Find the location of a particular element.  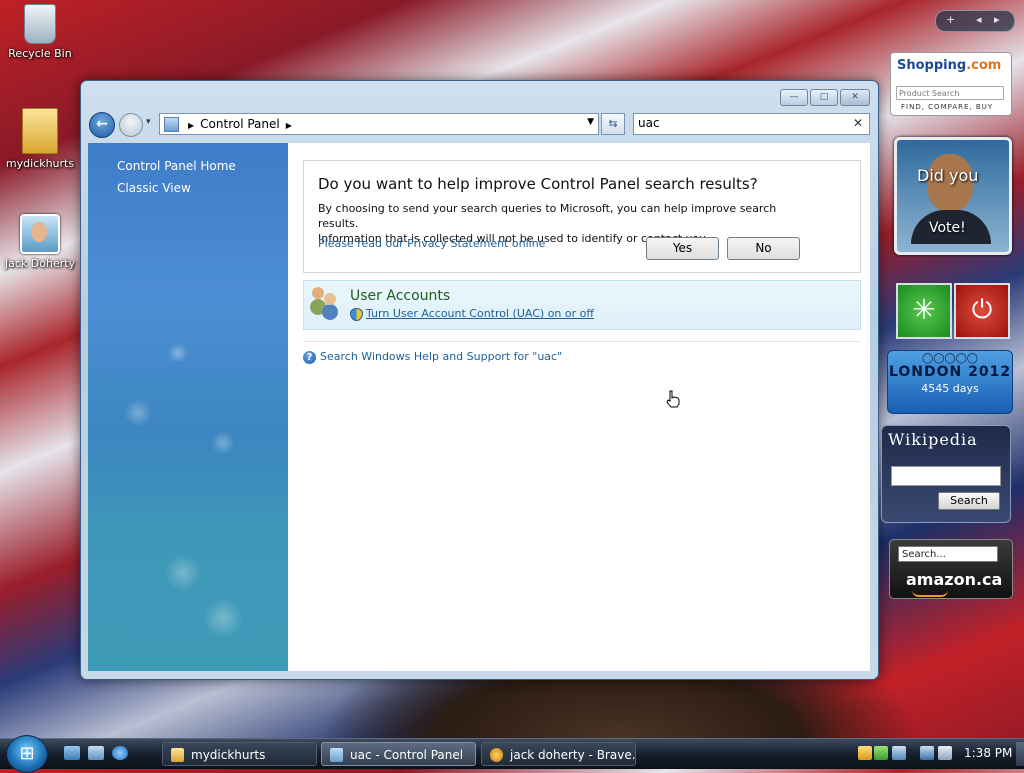

power-button: ⏻ is located at coordinates (982, 311).